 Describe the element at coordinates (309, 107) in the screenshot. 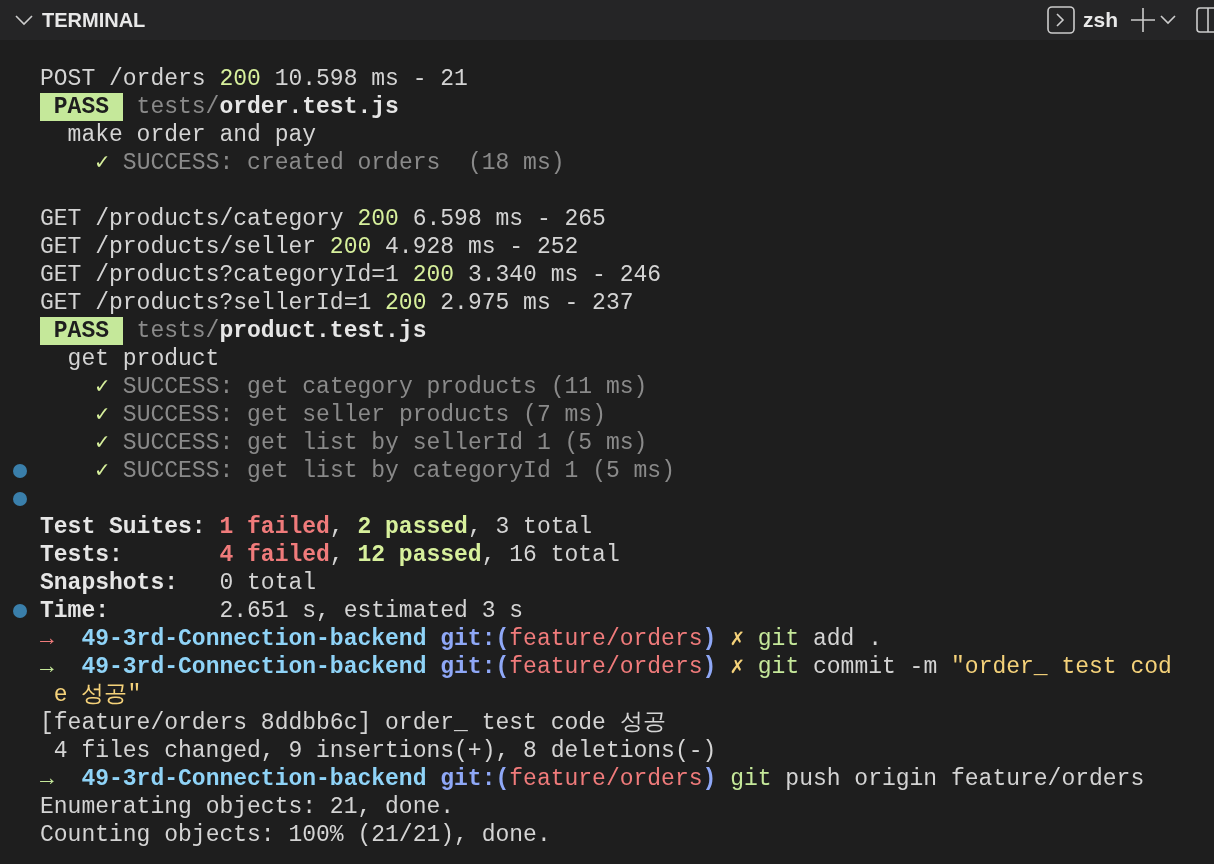

I see `test-file-name: order.test.js` at that location.